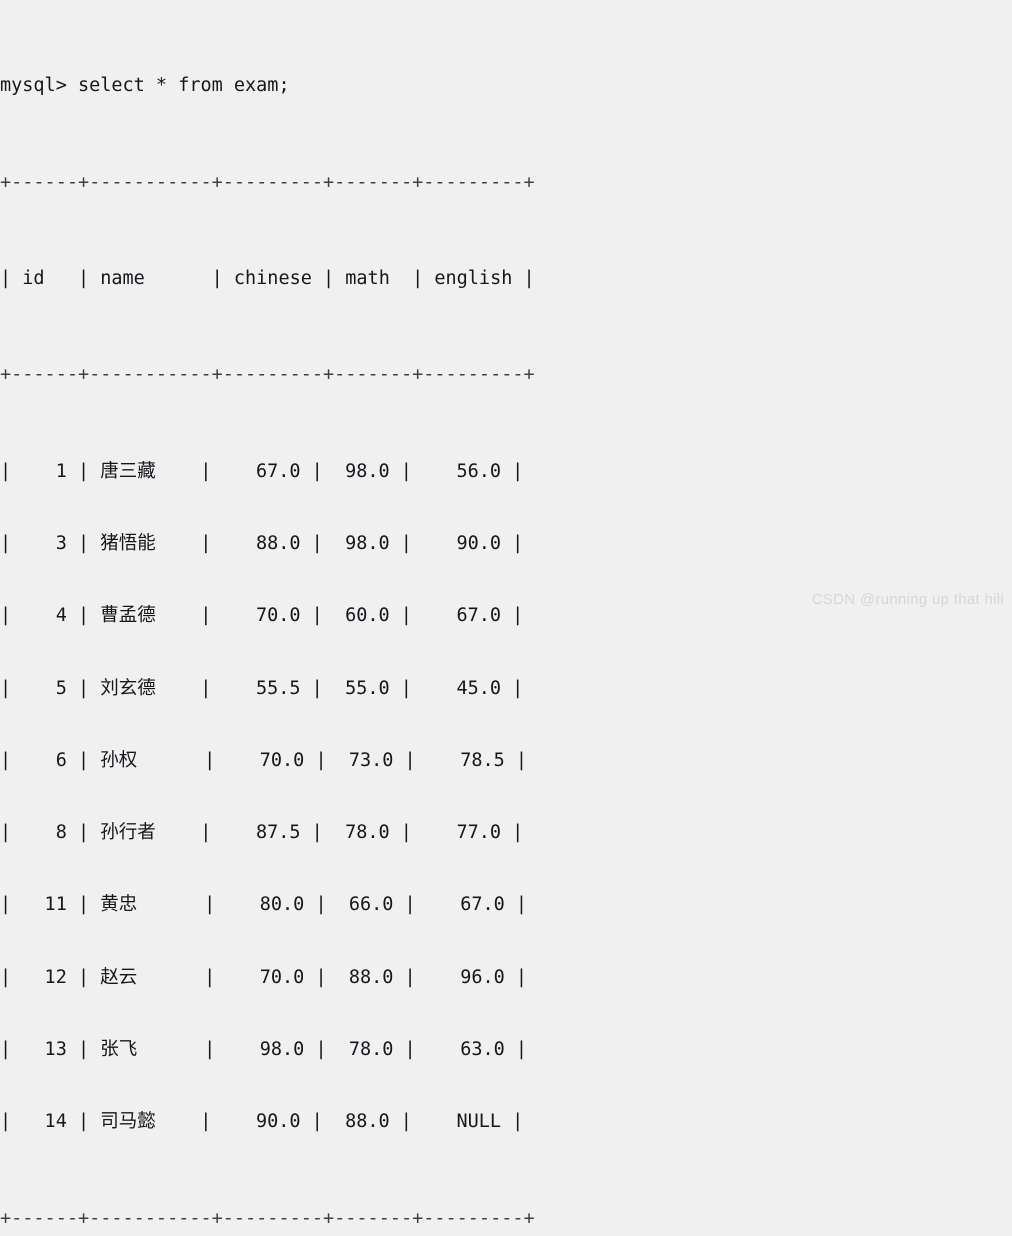 This screenshot has width=1012, height=1236. What do you see at coordinates (262, 471) in the screenshot?
I see `table-row: | 1 | 唐三藏 | 67.0 | 98.0 | 56.0 |` at bounding box center [262, 471].